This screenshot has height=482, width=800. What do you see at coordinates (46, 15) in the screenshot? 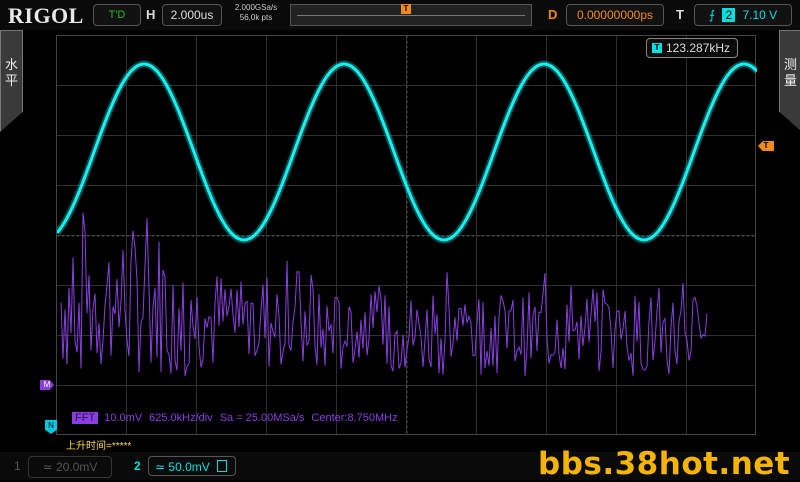
I see `rigol-logo: RIGOL` at bounding box center [46, 15].